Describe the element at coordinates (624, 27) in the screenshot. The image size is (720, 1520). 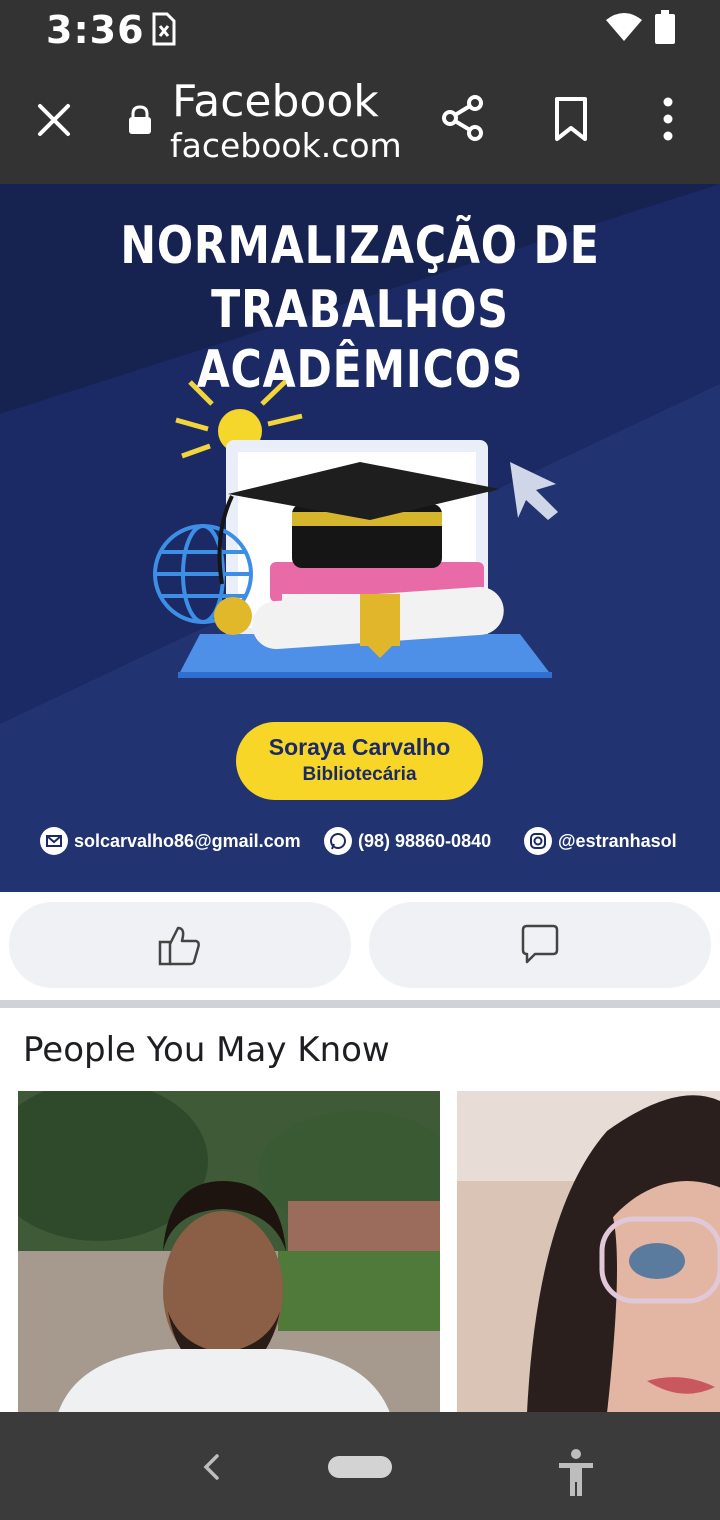
I see `wifi-icon` at that location.